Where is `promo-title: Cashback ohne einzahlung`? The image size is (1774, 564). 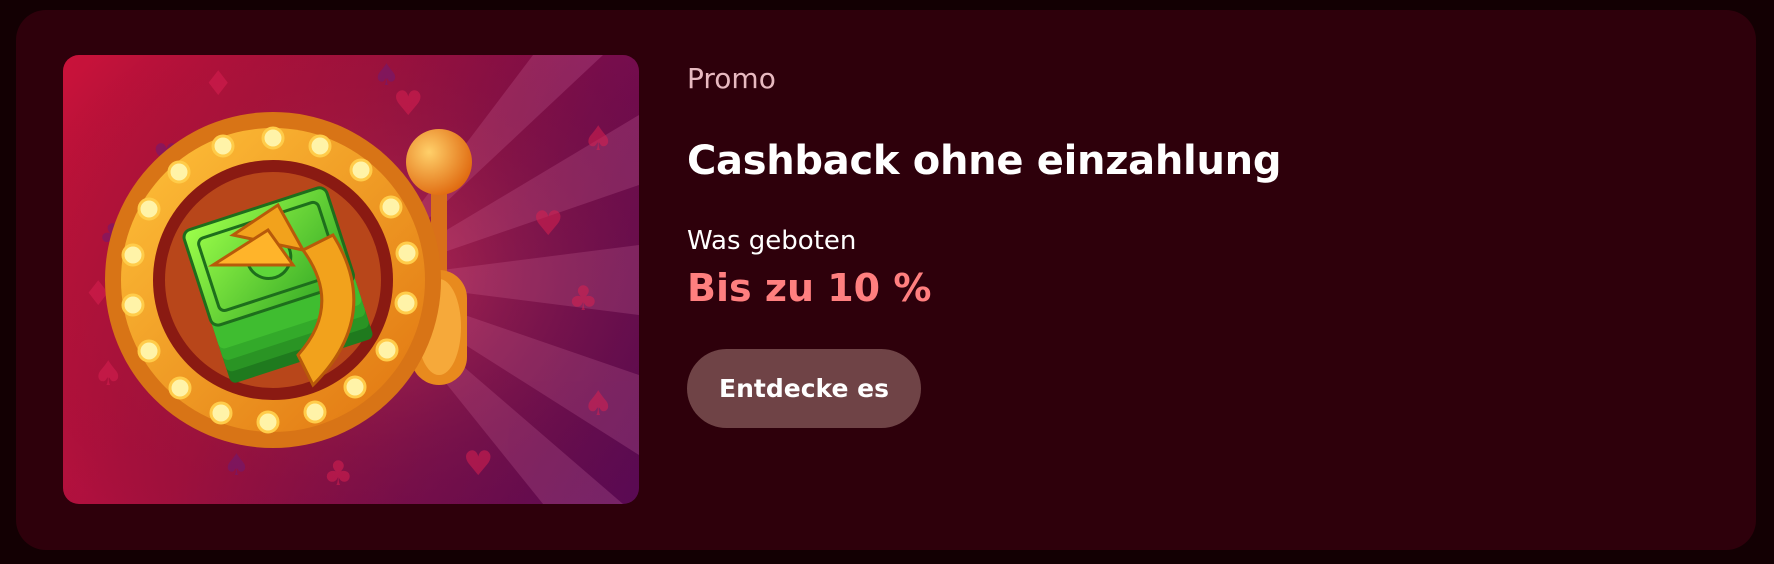 promo-title: Cashback ohne einzahlung is located at coordinates (984, 161).